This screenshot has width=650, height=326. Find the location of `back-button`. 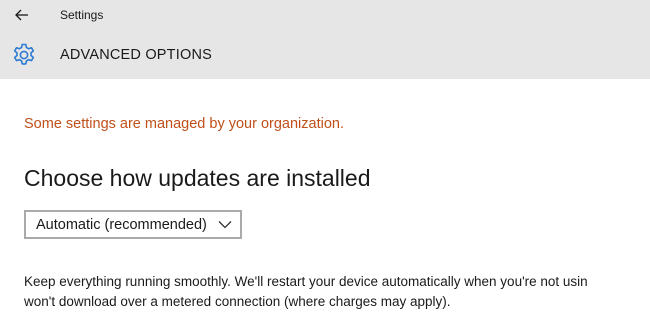

back-button is located at coordinates (22, 15).